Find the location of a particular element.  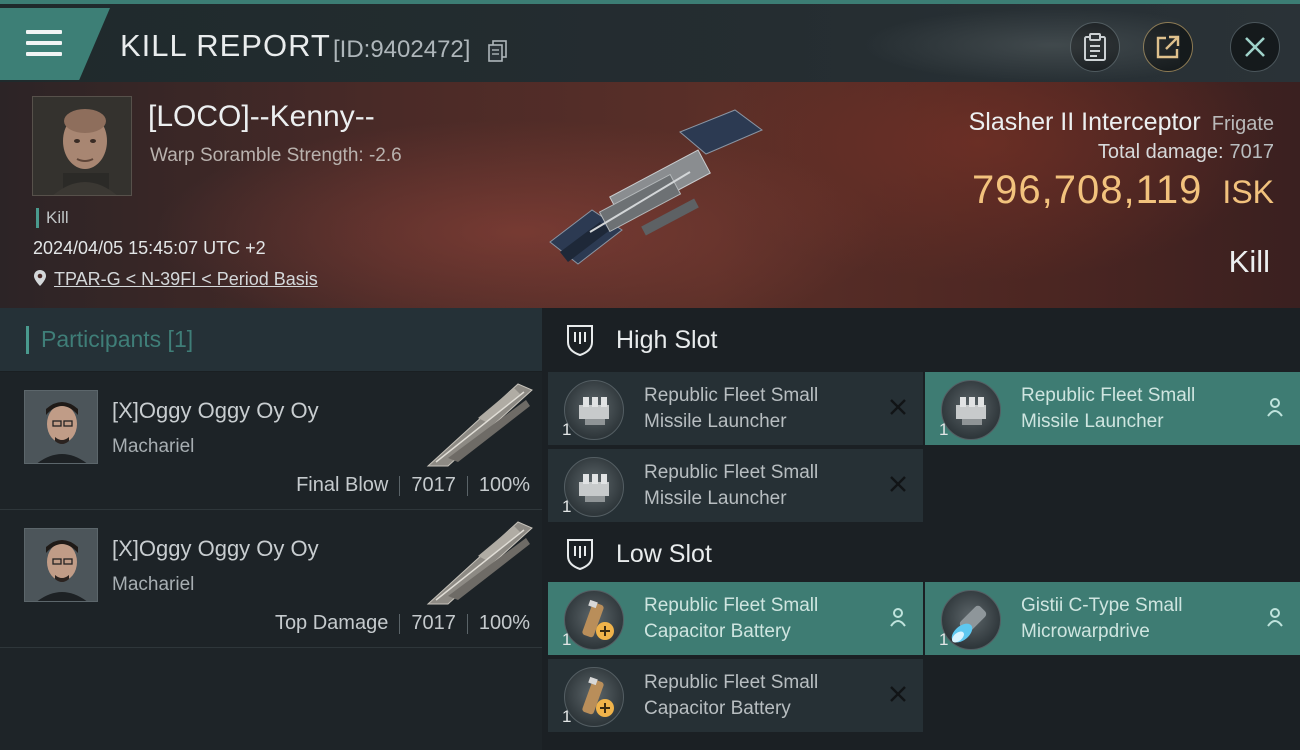

clipboard-button is located at coordinates (1095, 47).